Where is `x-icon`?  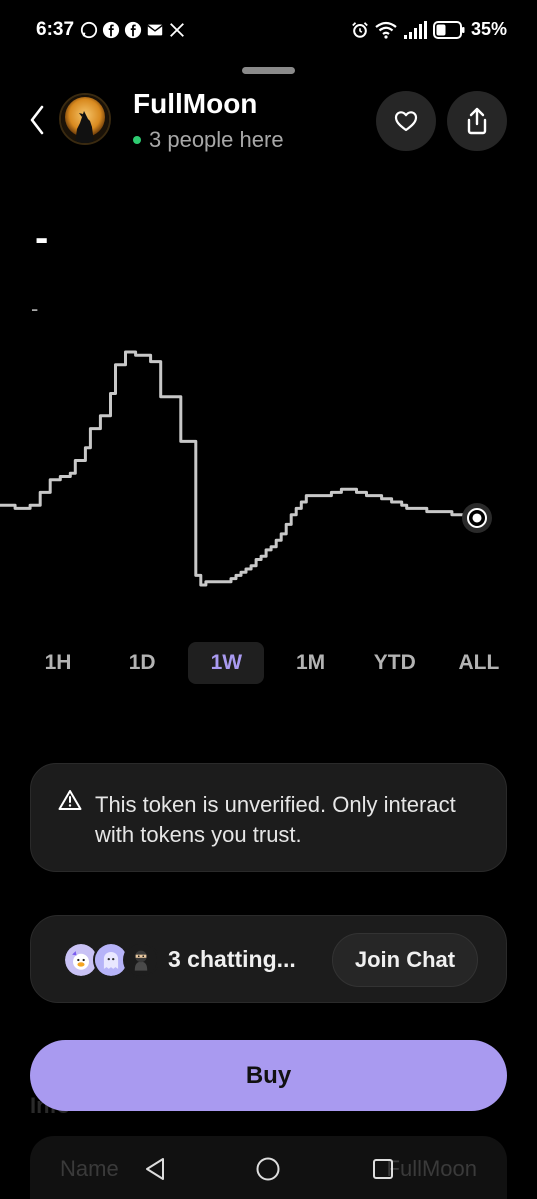
x-icon is located at coordinates (177, 30).